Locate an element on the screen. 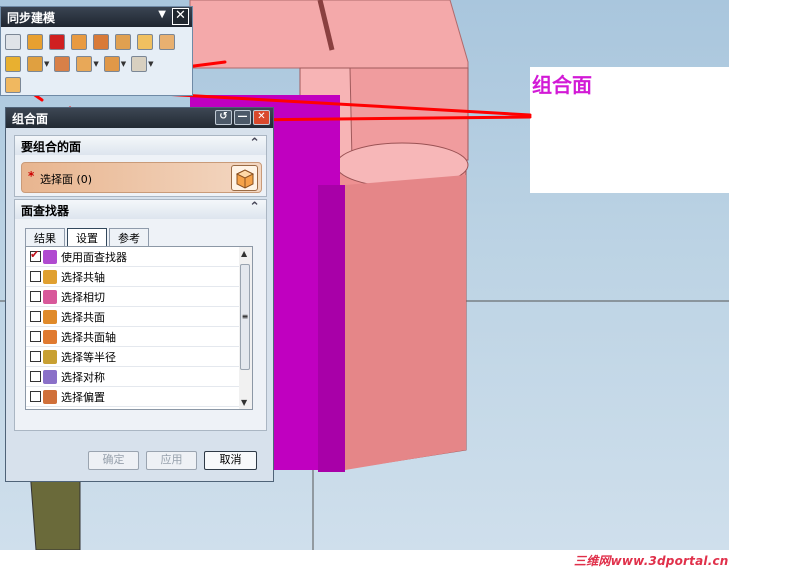 The width and height of the screenshot is (799, 574). watermark: 三维网www.3dportal.cn is located at coordinates (651, 561).